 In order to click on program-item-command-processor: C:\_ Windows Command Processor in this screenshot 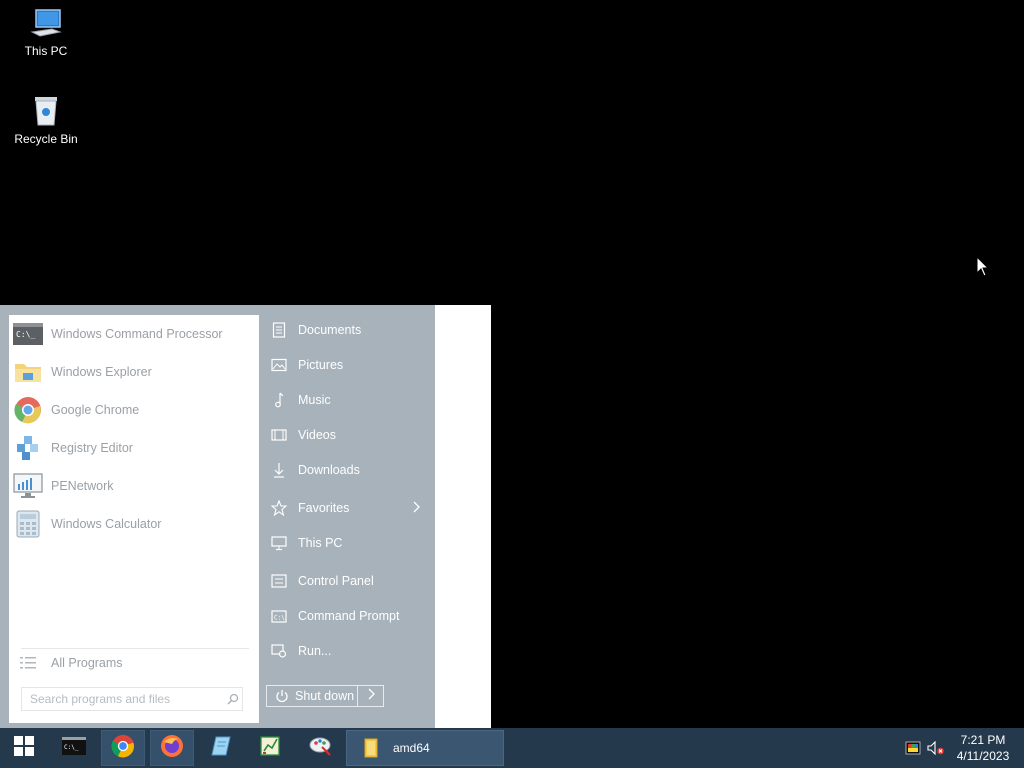, I will do `click(134, 334)`.